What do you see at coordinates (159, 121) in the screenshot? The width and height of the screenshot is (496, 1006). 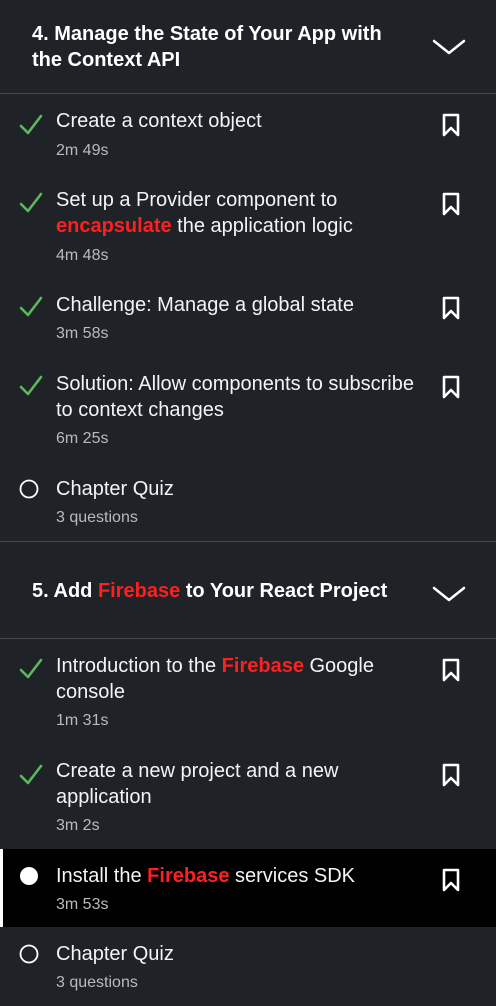 I see `item-title: Create a context object` at bounding box center [159, 121].